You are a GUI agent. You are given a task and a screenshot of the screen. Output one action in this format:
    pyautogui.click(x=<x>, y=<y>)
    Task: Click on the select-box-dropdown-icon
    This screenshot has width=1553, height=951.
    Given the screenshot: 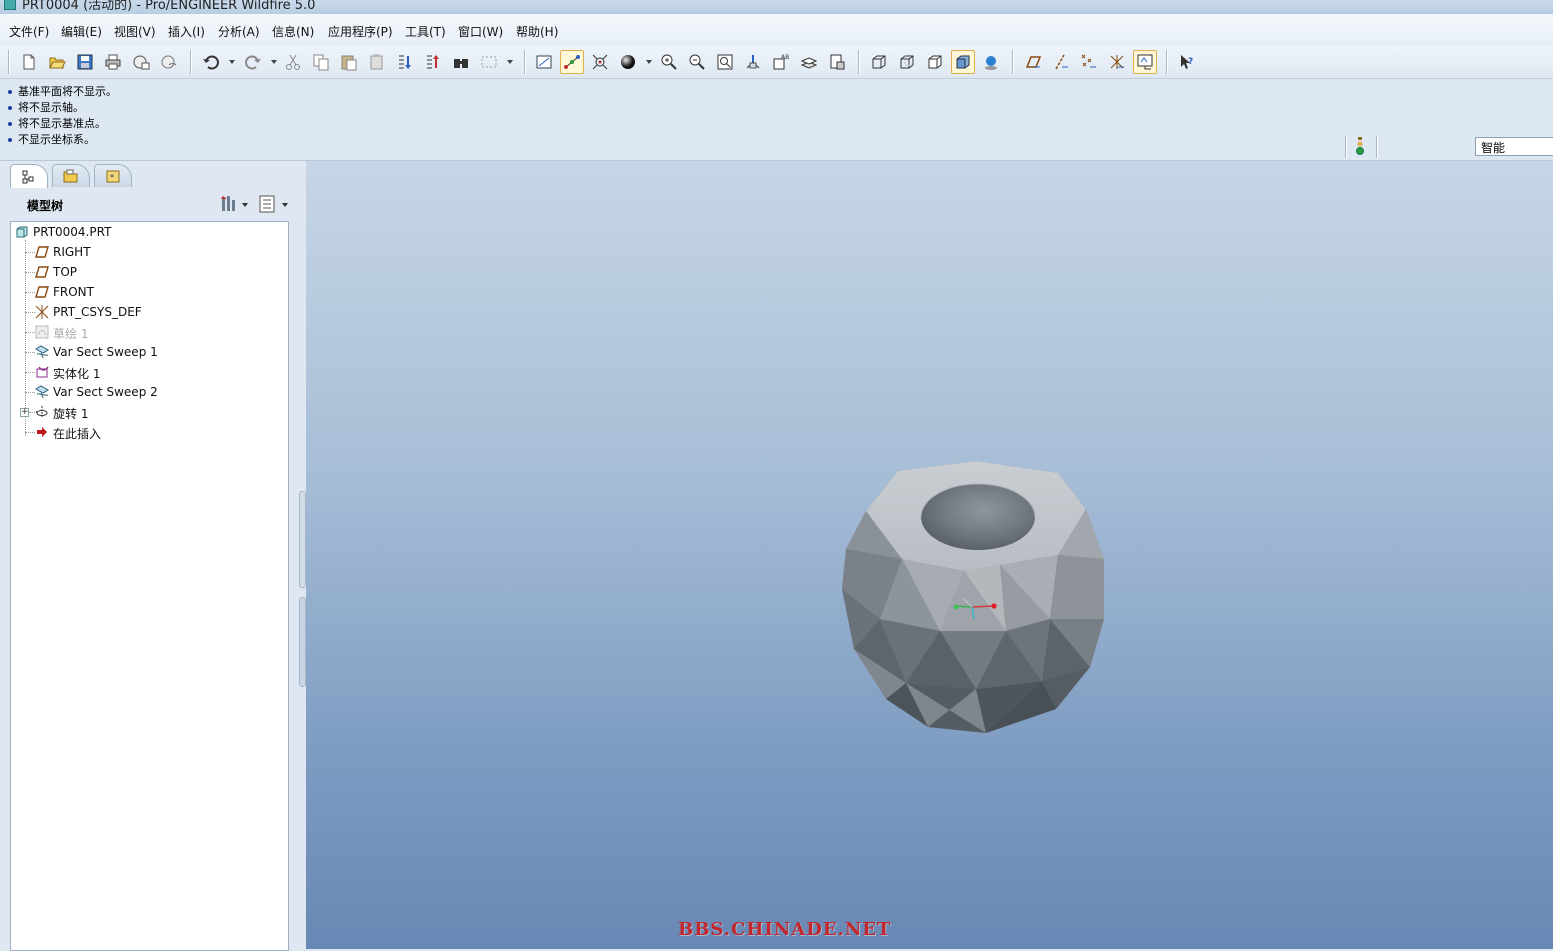 What is the action you would take?
    pyautogui.click(x=510, y=62)
    